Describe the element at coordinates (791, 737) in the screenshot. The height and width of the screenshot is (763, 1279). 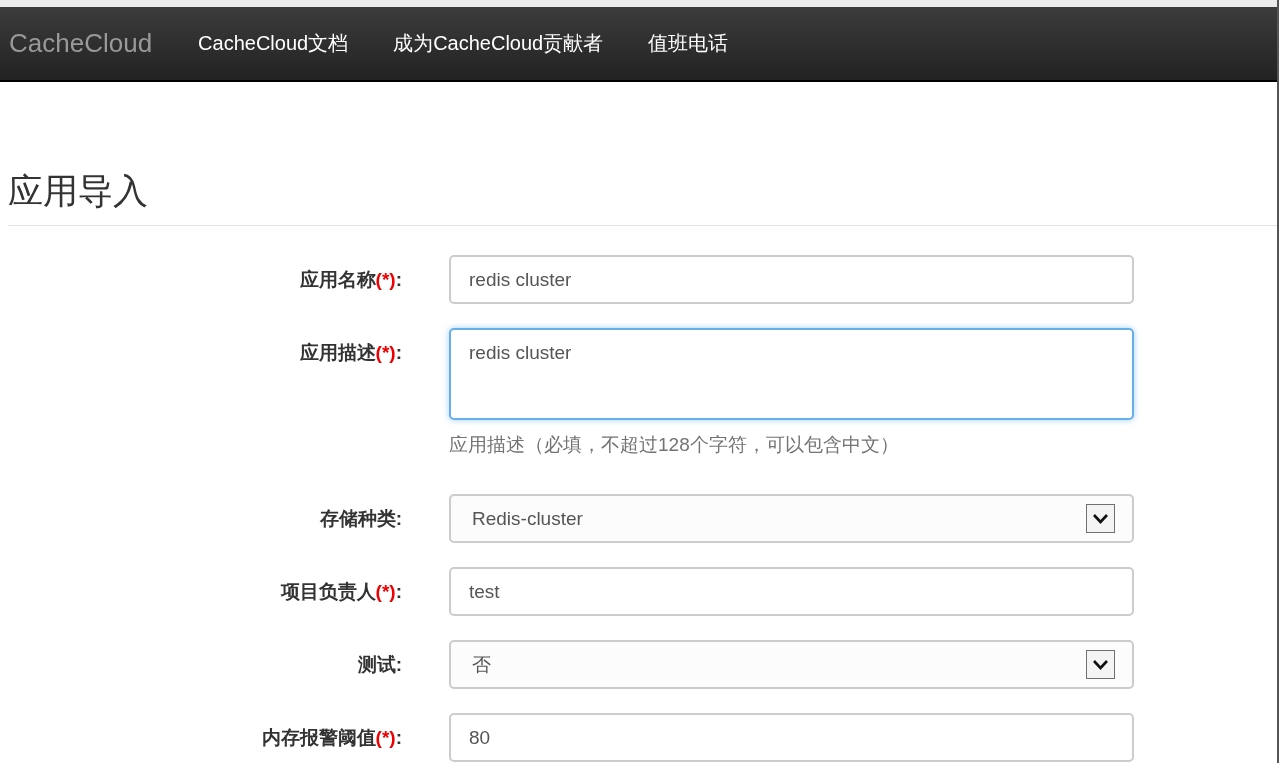
I see `text-field: 80` at that location.